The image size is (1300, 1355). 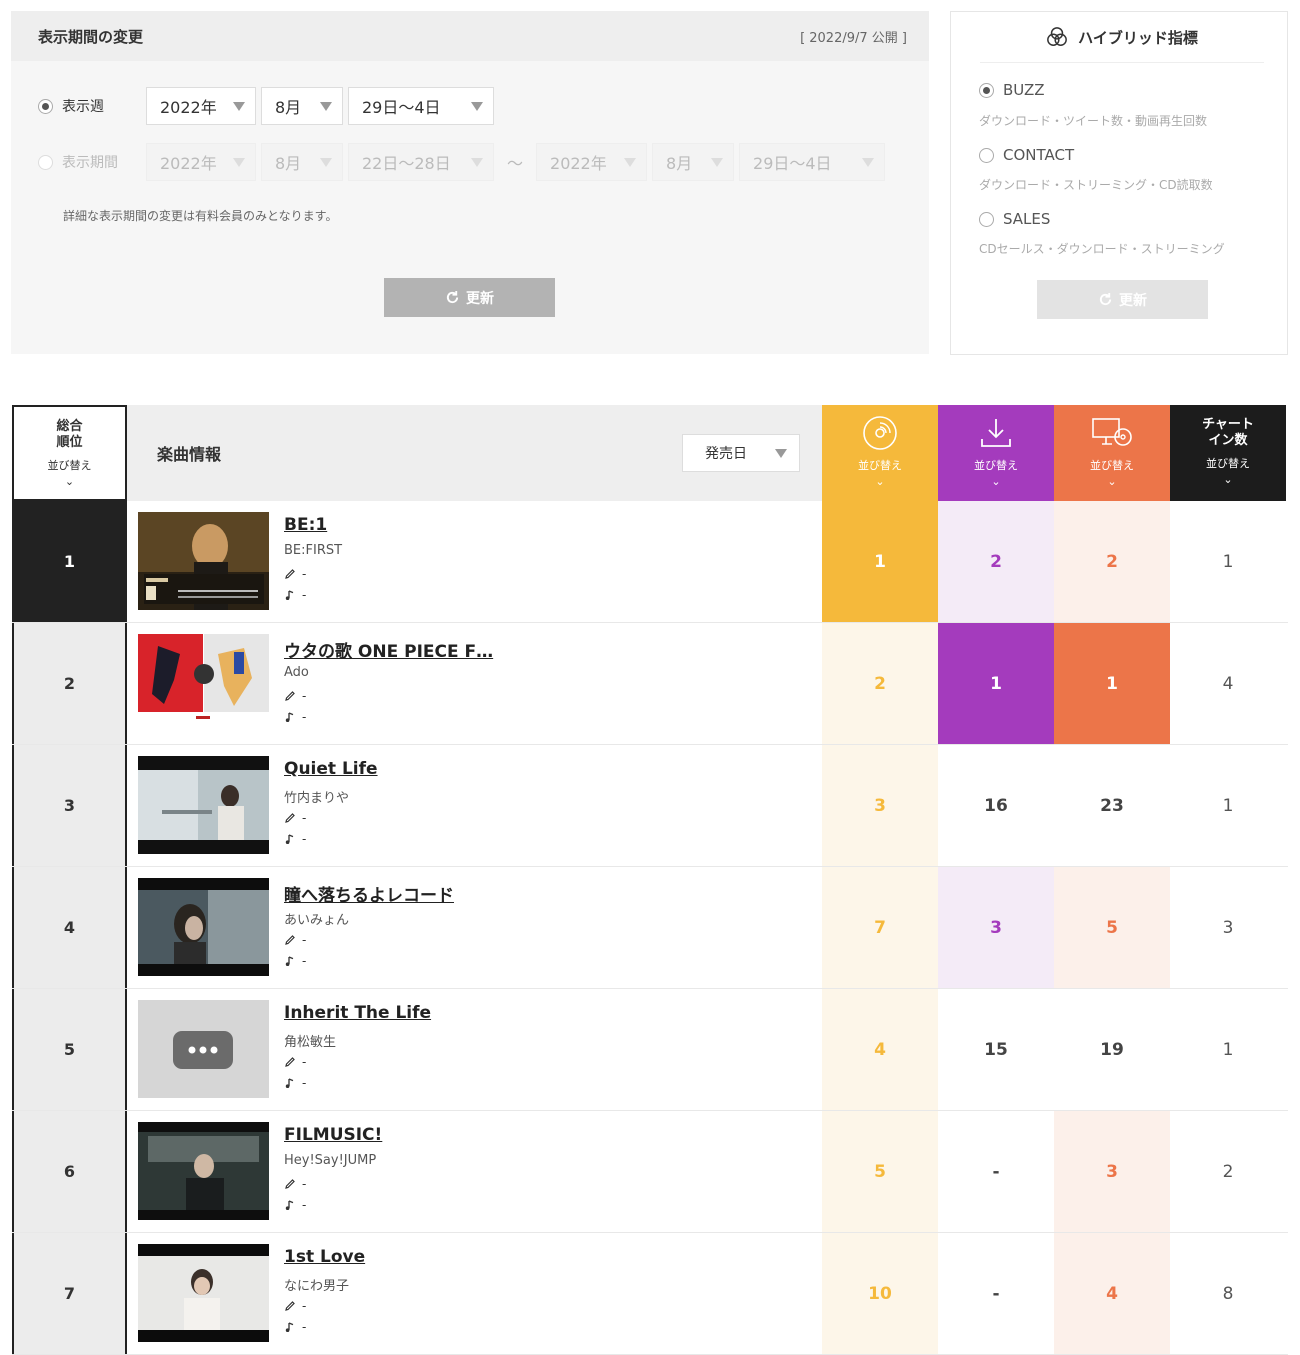 I want to click on week-row: 表示週 2022年 8月 29日〜4日, so click(x=268, y=106).